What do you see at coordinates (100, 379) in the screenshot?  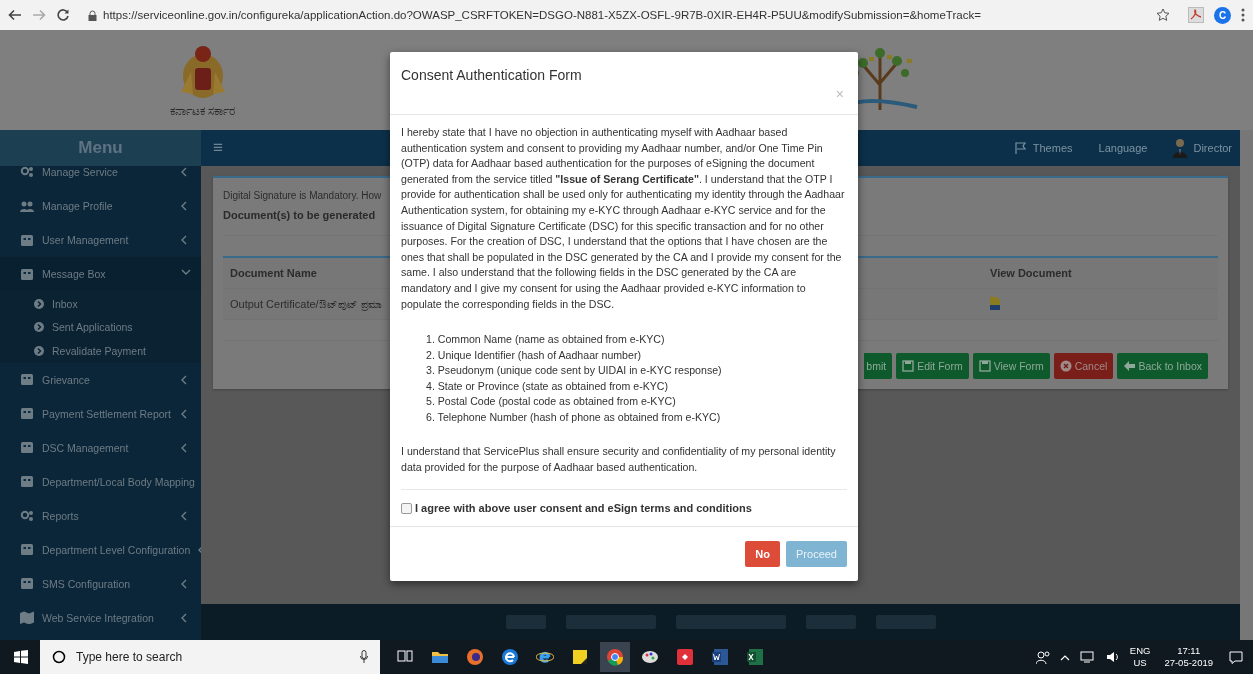 I see `sidebar-item: Grievance` at bounding box center [100, 379].